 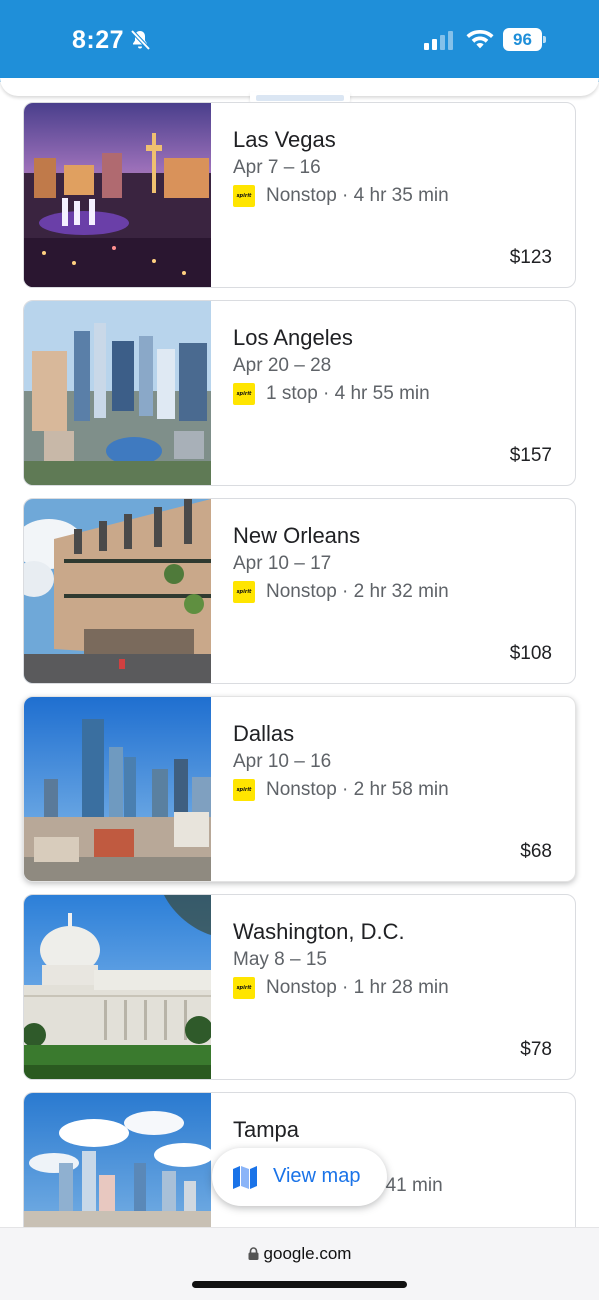 I want to click on trip-dates: May 8 – 15, so click(x=280, y=959).